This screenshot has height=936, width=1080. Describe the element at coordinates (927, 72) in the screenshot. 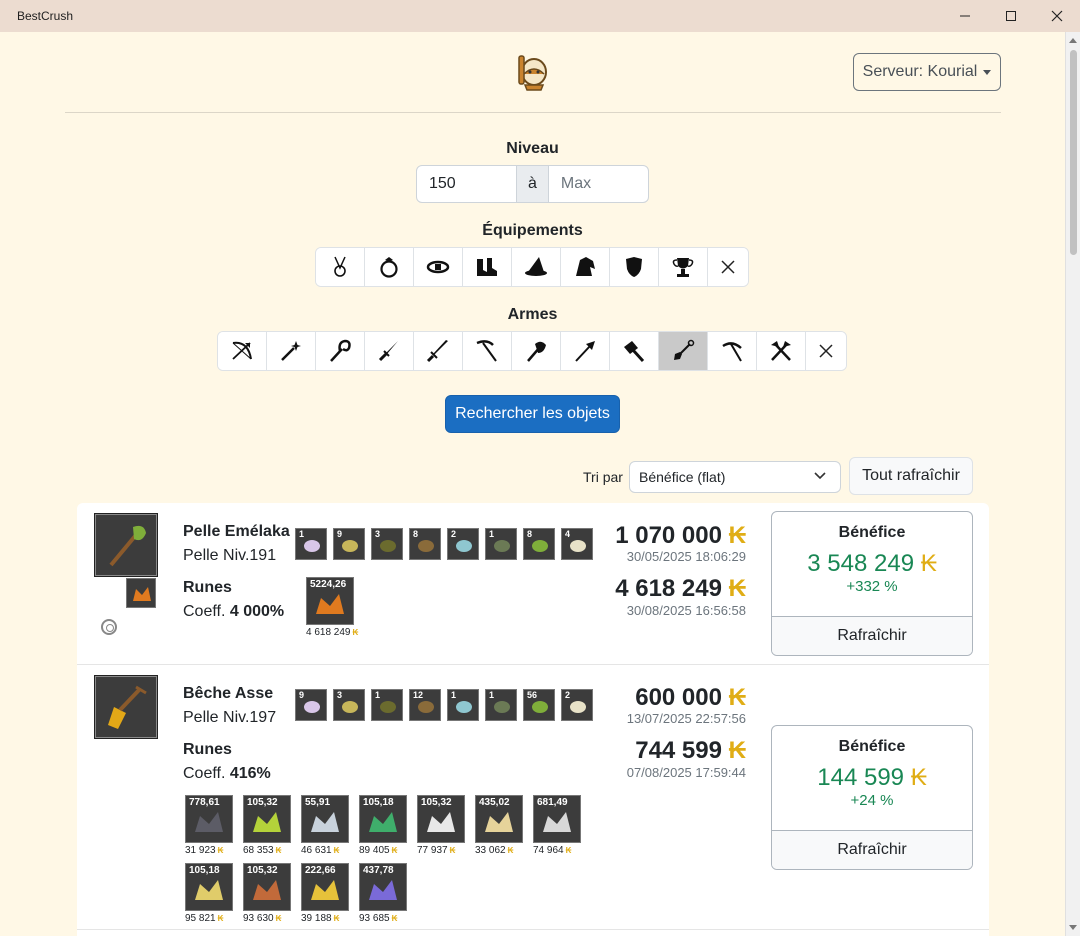

I see `server-dropdown: Serveur: Kourial` at that location.